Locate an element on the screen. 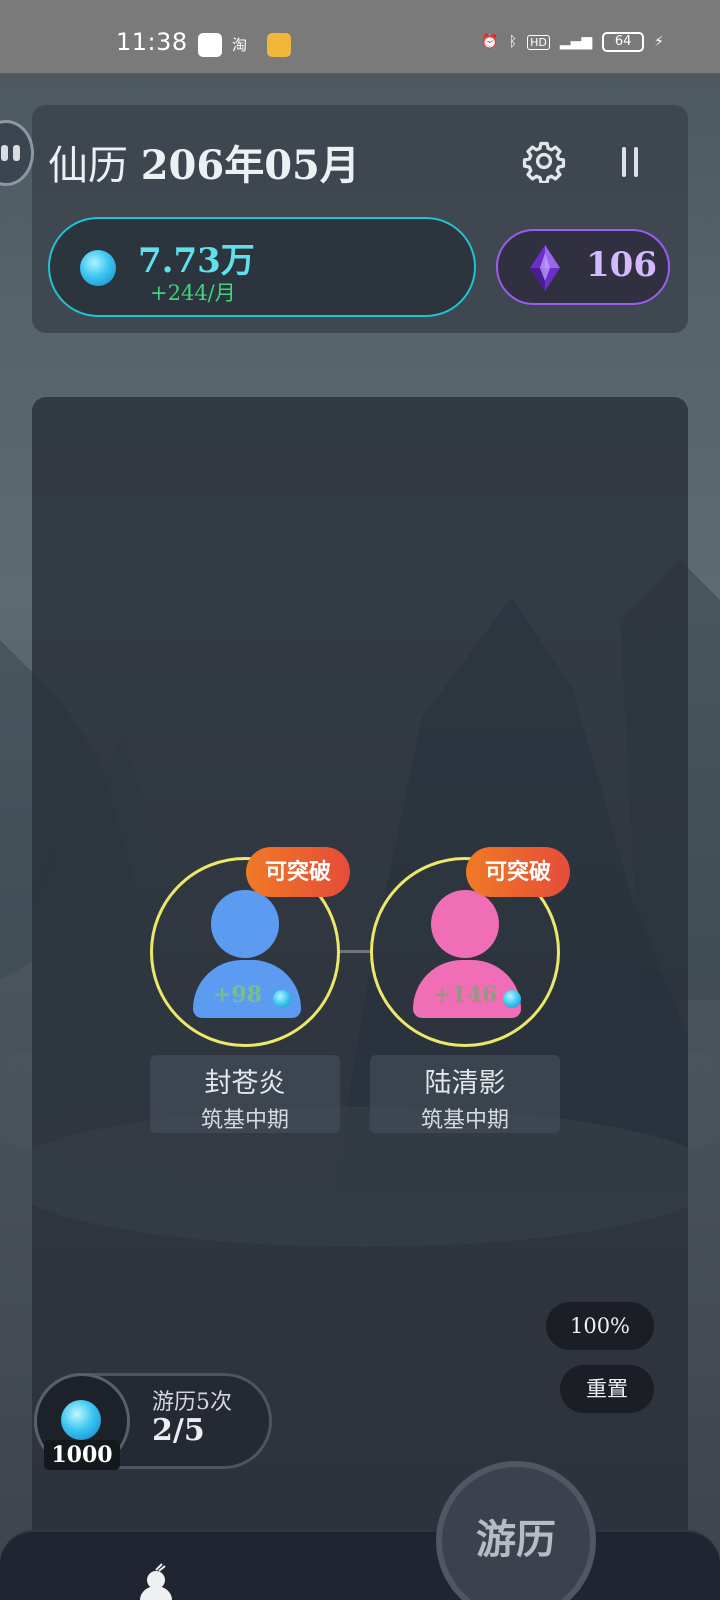 The width and height of the screenshot is (720, 1600). bottom-navigation is located at coordinates (360, 1565).